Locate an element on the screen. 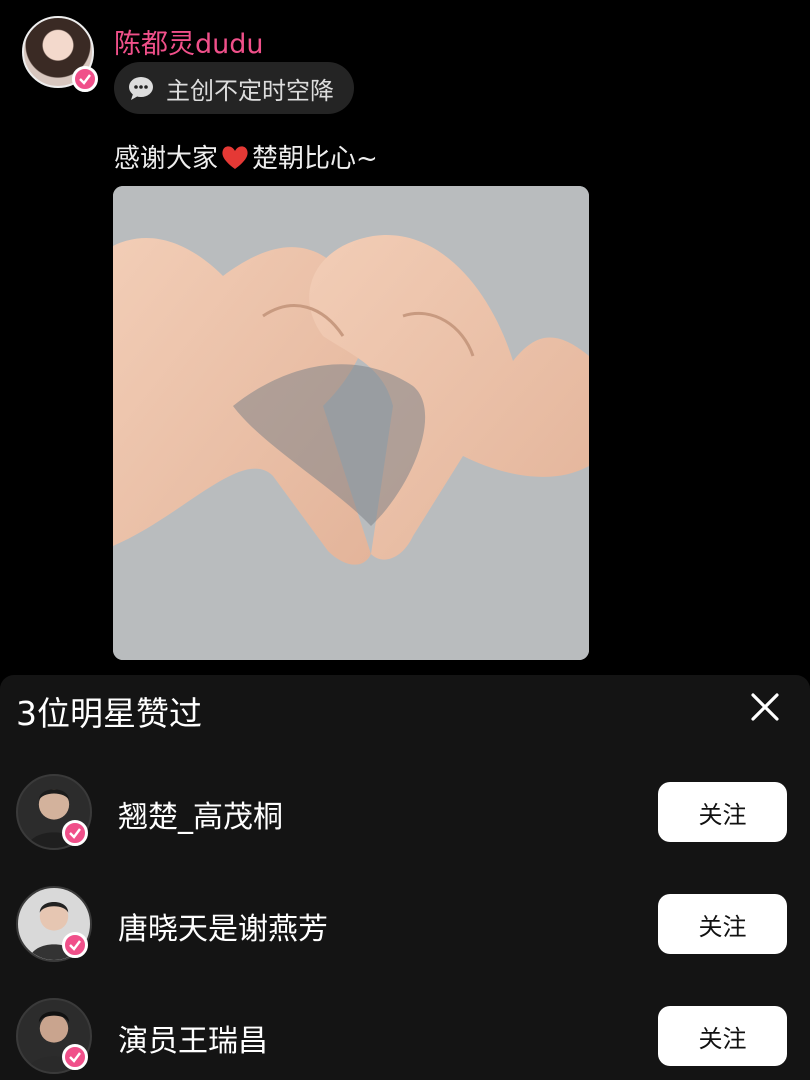 The width and height of the screenshot is (810, 1080). post-caption: 感谢大家 楚朝比心~ is located at coordinates (246, 156).